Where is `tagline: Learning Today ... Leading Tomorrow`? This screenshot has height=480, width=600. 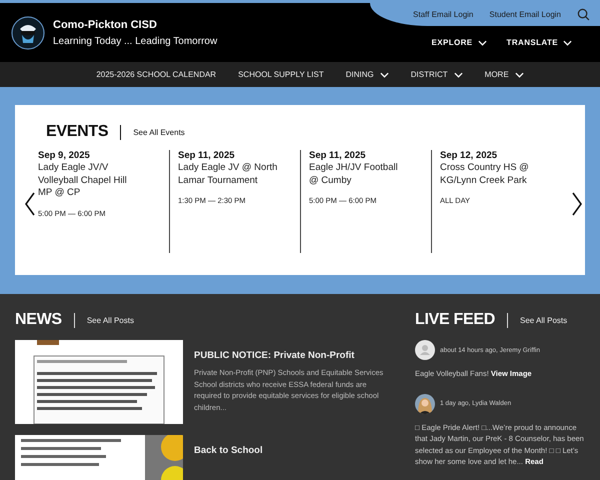
tagline: Learning Today ... Leading Tomorrow is located at coordinates (135, 41).